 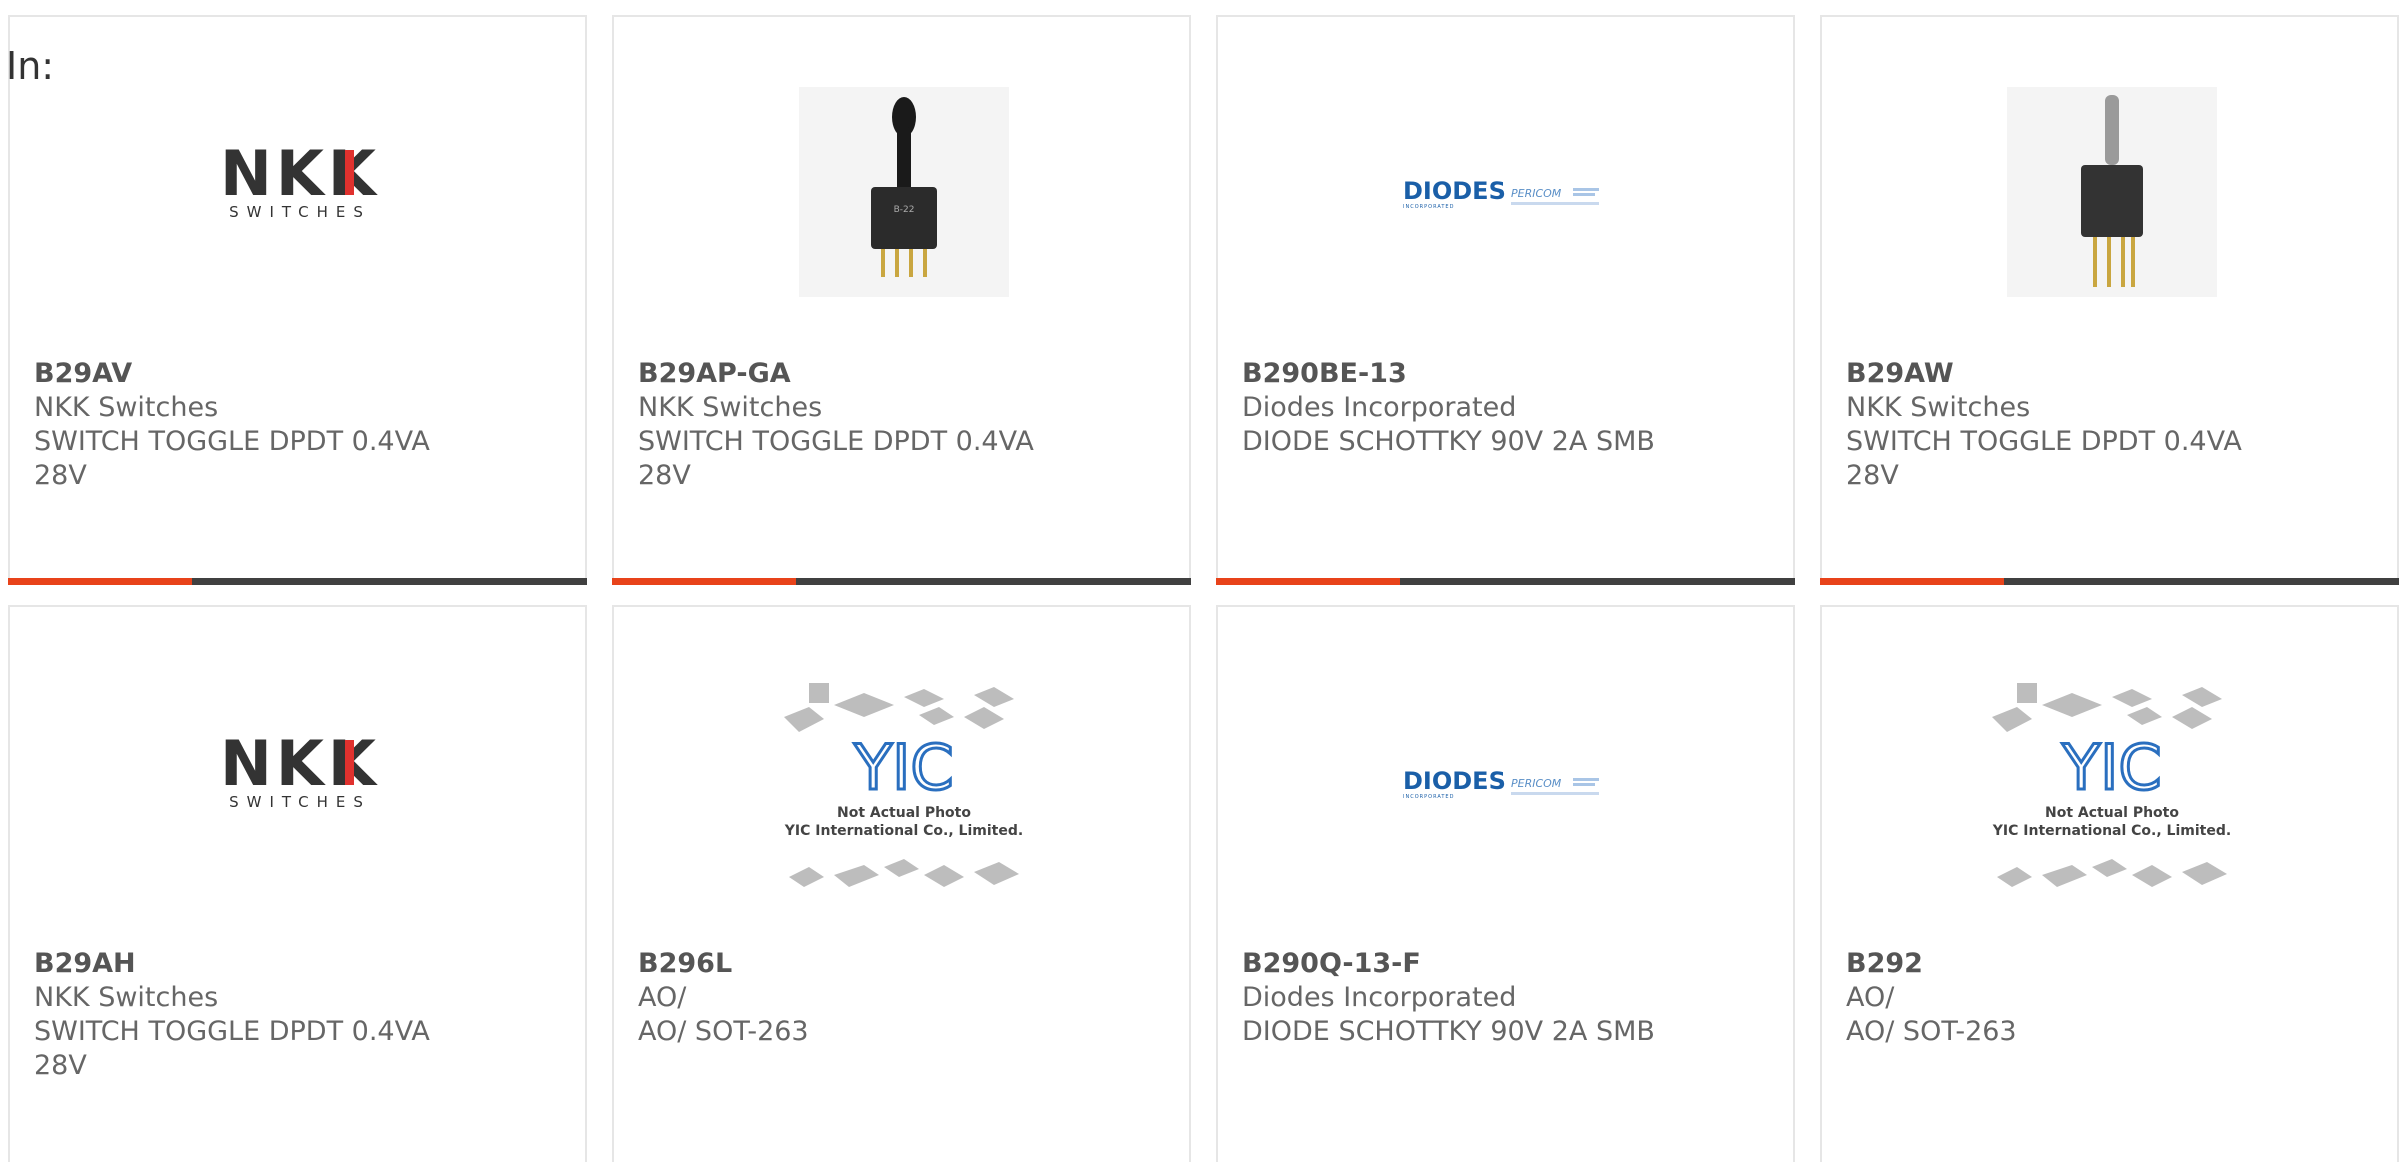 I want to click on filter-label: In:, so click(x=30, y=66).